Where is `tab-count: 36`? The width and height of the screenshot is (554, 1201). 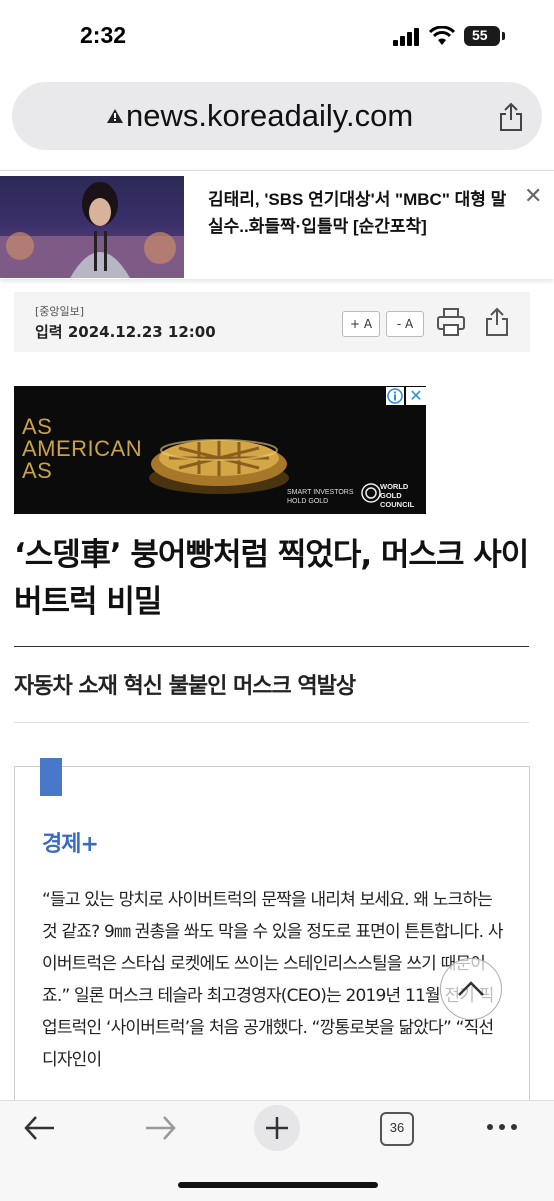 tab-count: 36 is located at coordinates (397, 1127).